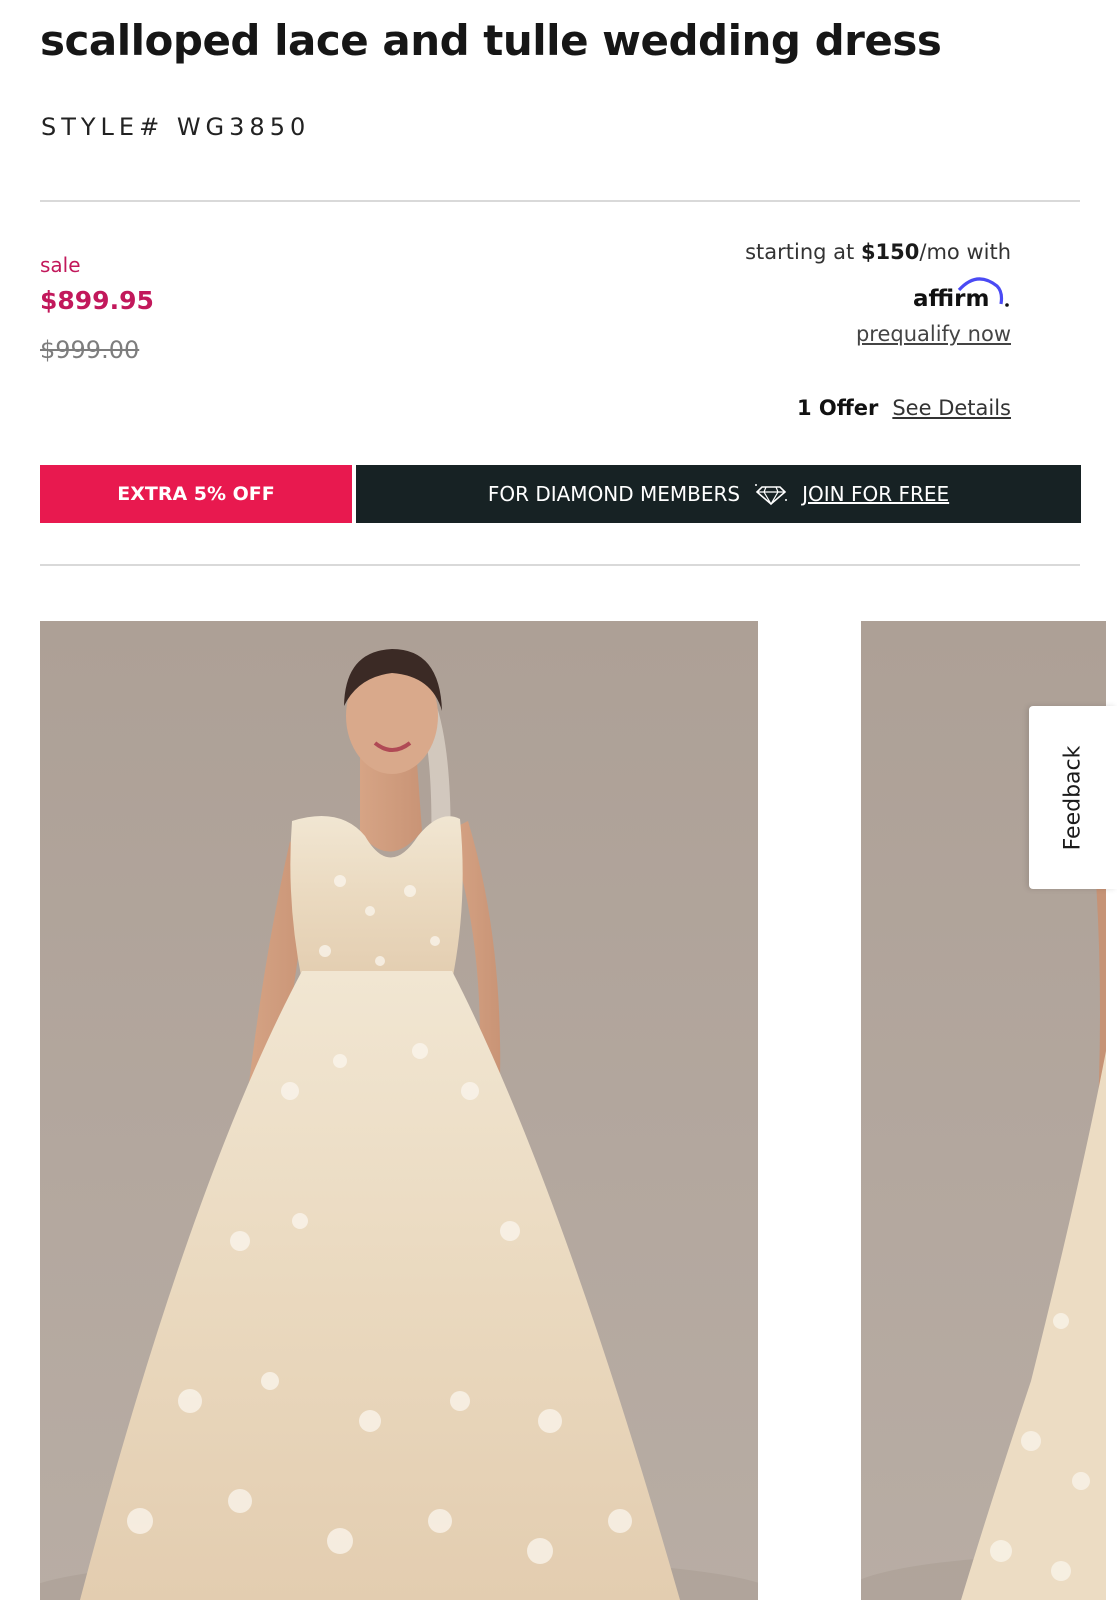 Image resolution: width=1117 pixels, height=1600 pixels. I want to click on offer-count: 1 Offer, so click(837, 408).